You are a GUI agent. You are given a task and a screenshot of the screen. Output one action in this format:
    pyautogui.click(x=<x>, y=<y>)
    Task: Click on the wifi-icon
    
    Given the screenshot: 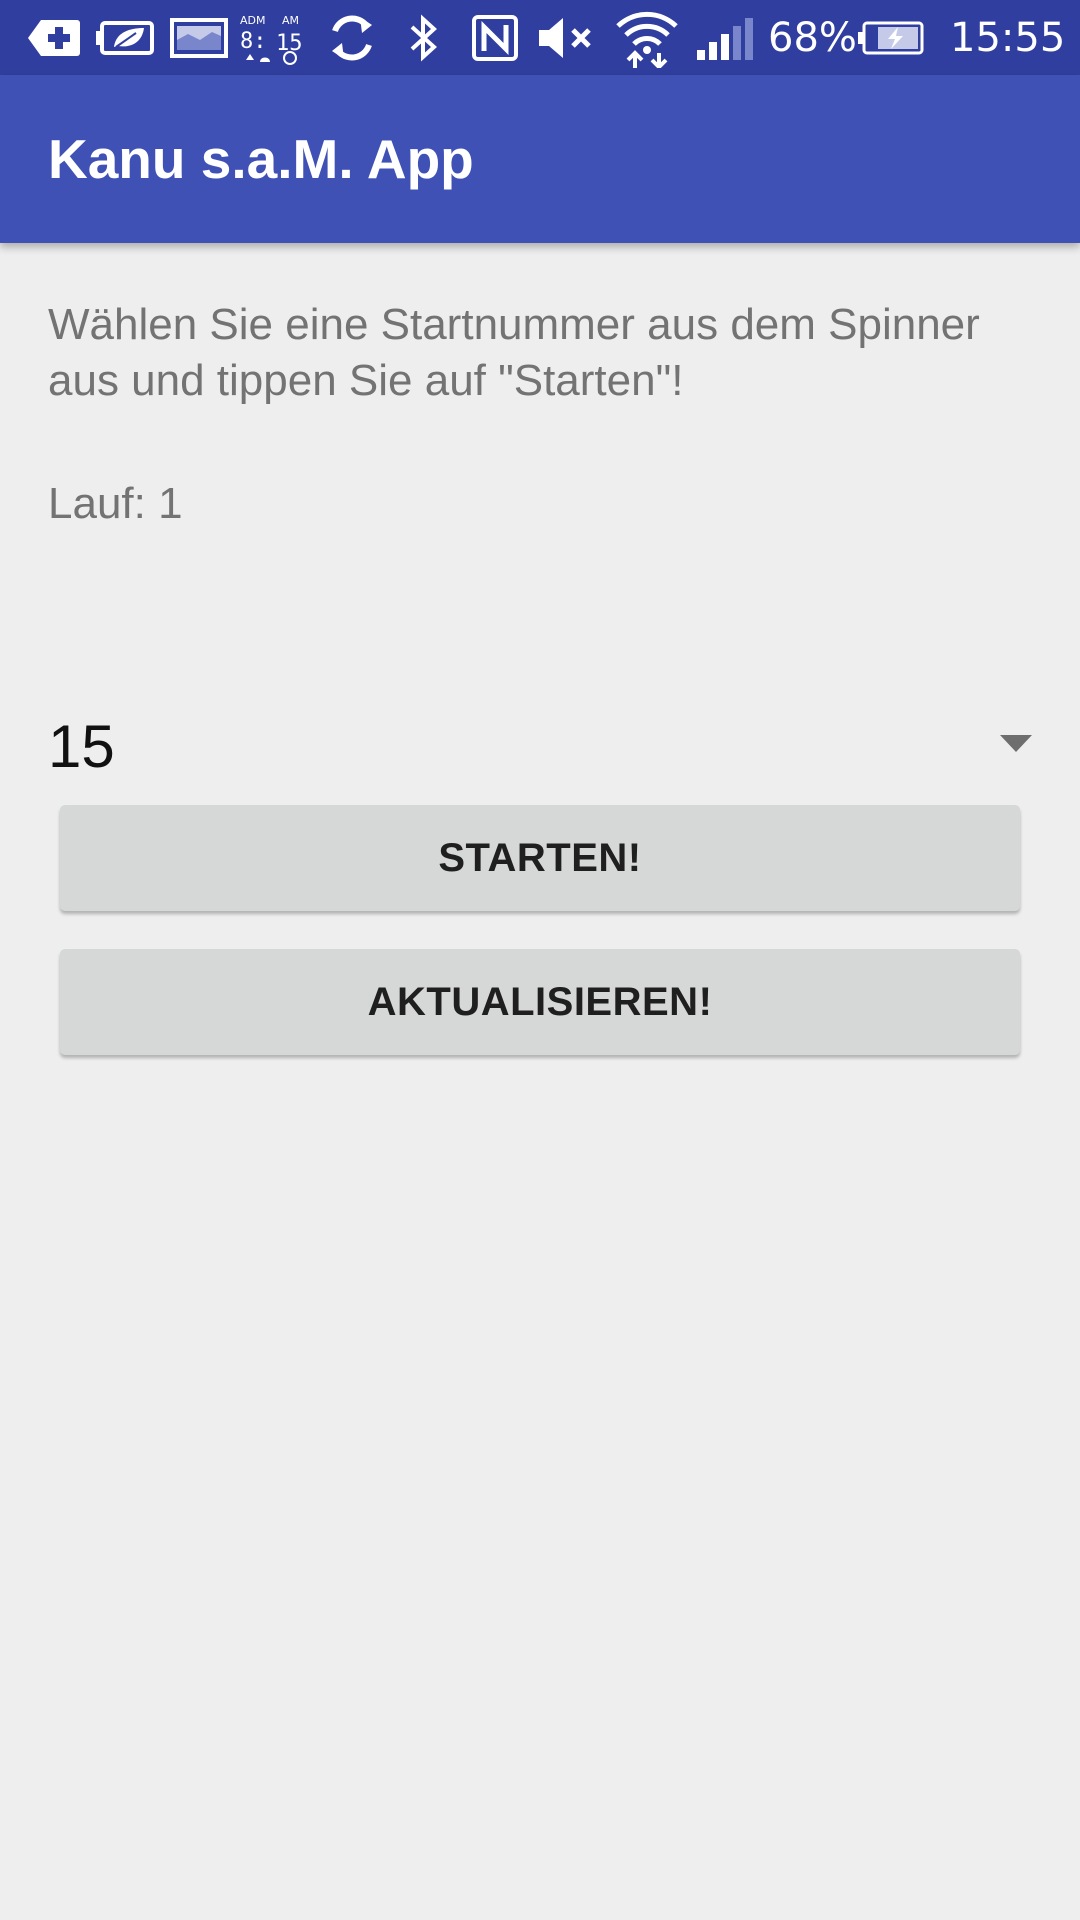 What is the action you would take?
    pyautogui.click(x=647, y=39)
    